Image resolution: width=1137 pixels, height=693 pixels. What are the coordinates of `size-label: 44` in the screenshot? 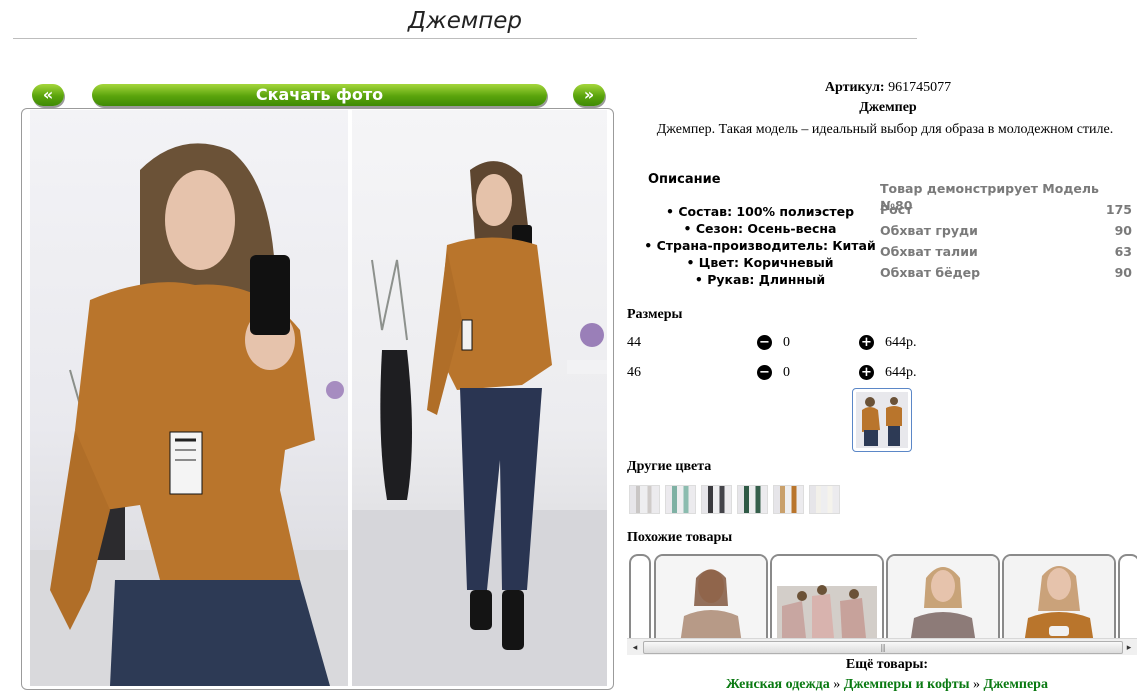 It's located at (634, 342).